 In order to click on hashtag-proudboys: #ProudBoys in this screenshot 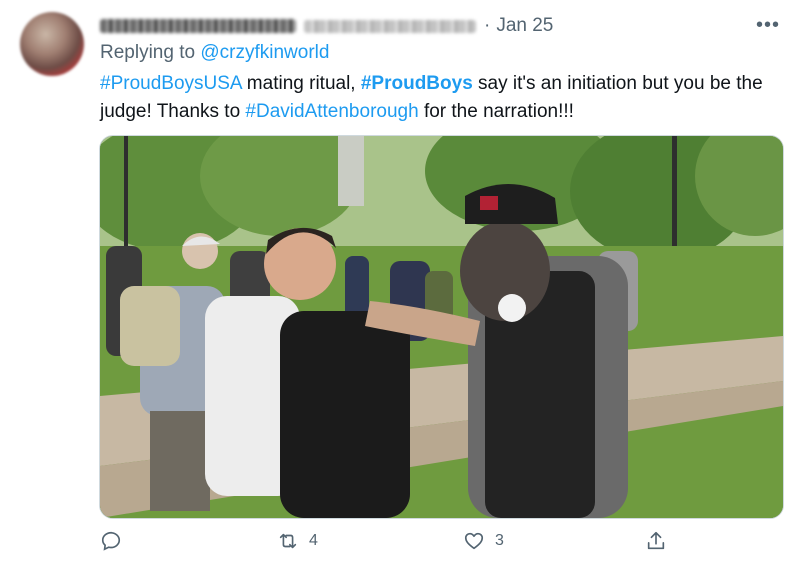, I will do `click(417, 83)`.